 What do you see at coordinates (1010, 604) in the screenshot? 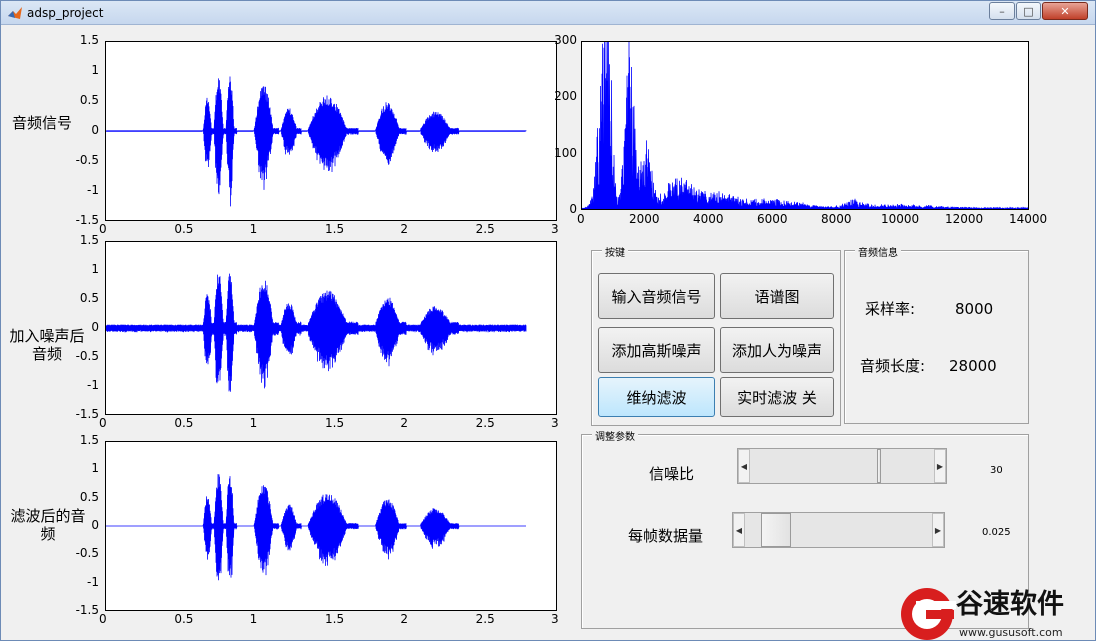
I see `watermark-text: 谷速软件` at bounding box center [1010, 604].